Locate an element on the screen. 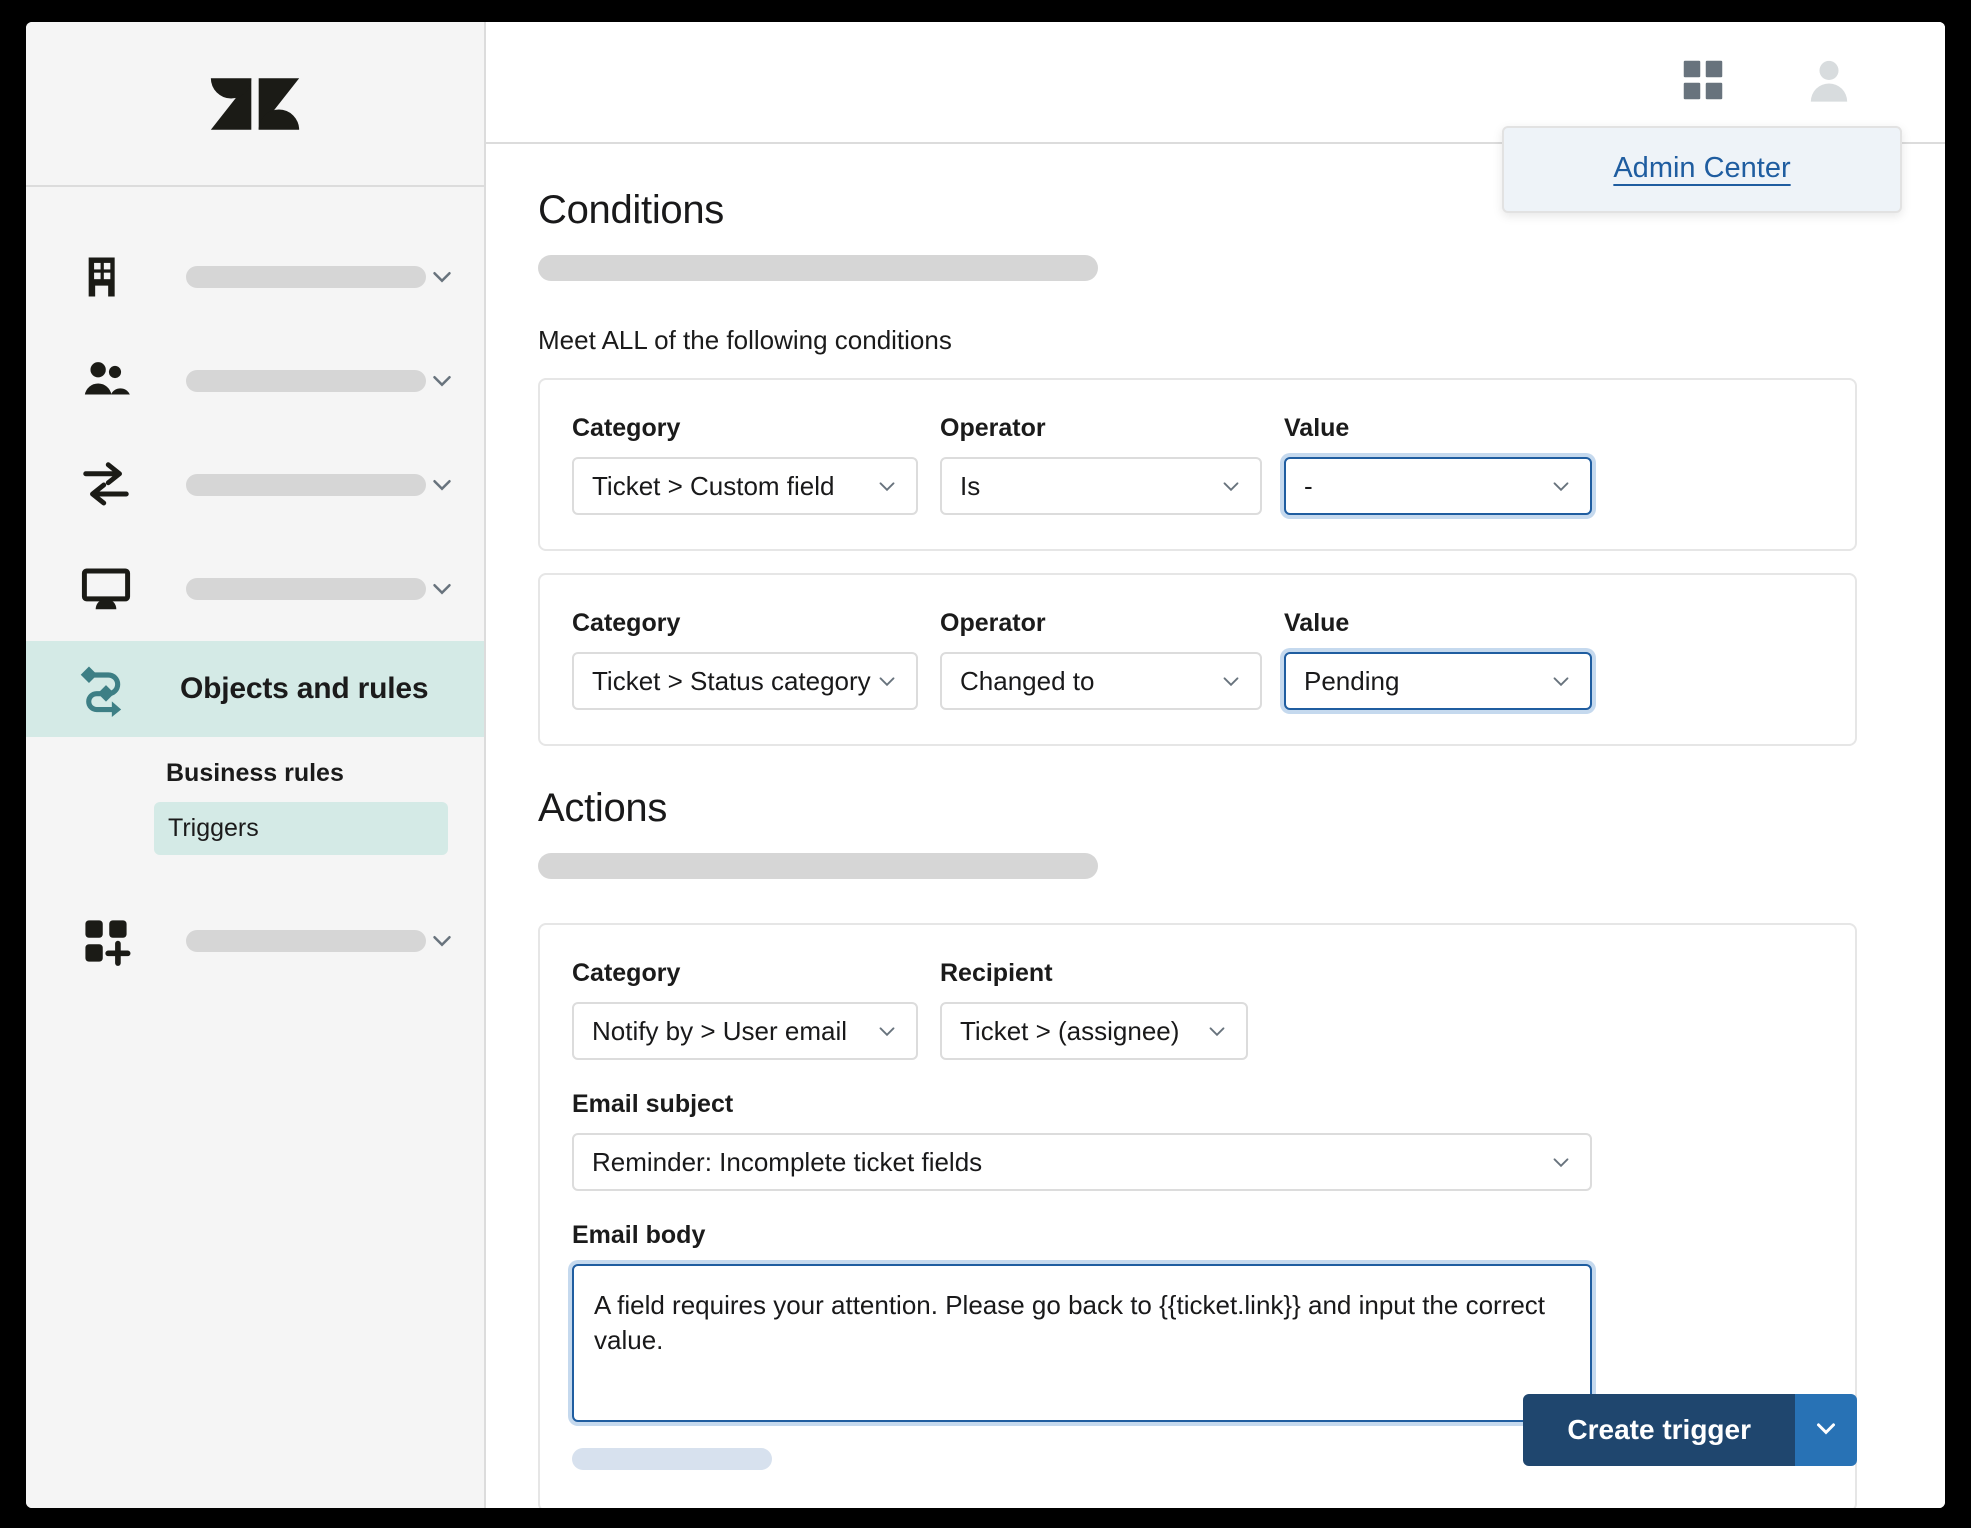 The width and height of the screenshot is (1971, 1528). conditions-subtitle-placeholder is located at coordinates (818, 268).